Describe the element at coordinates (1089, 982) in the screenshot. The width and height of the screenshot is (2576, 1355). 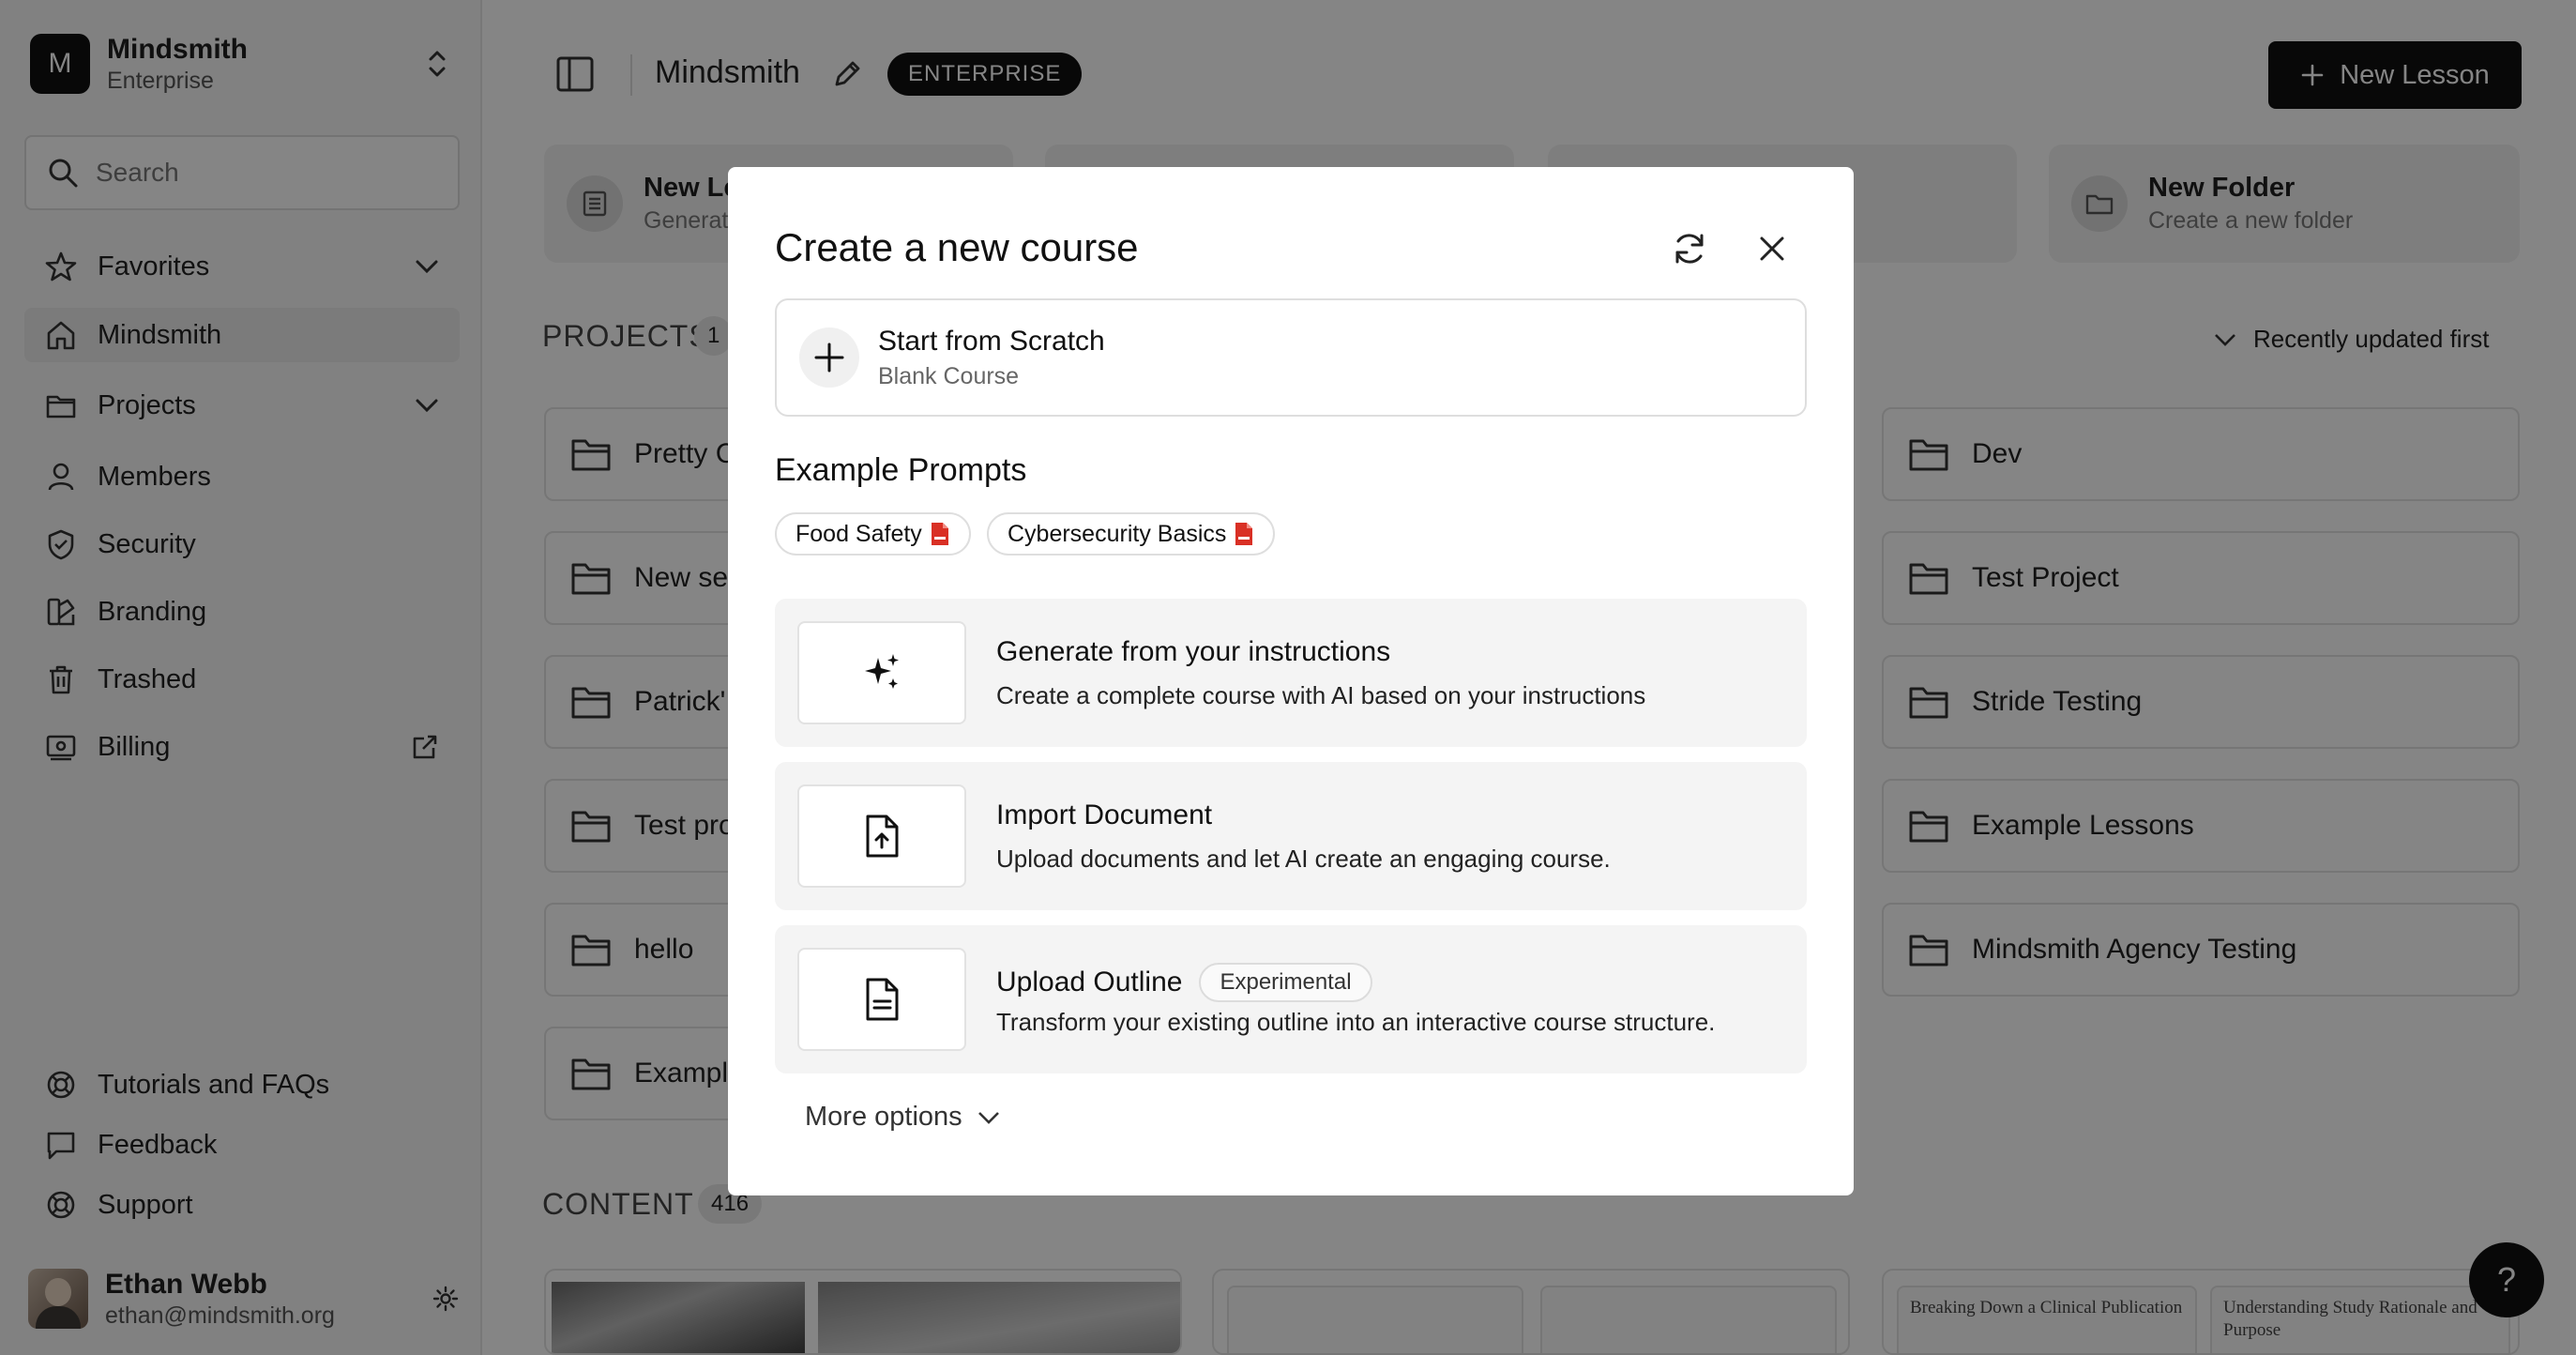
I see `option-title-text: Upload Outline` at that location.